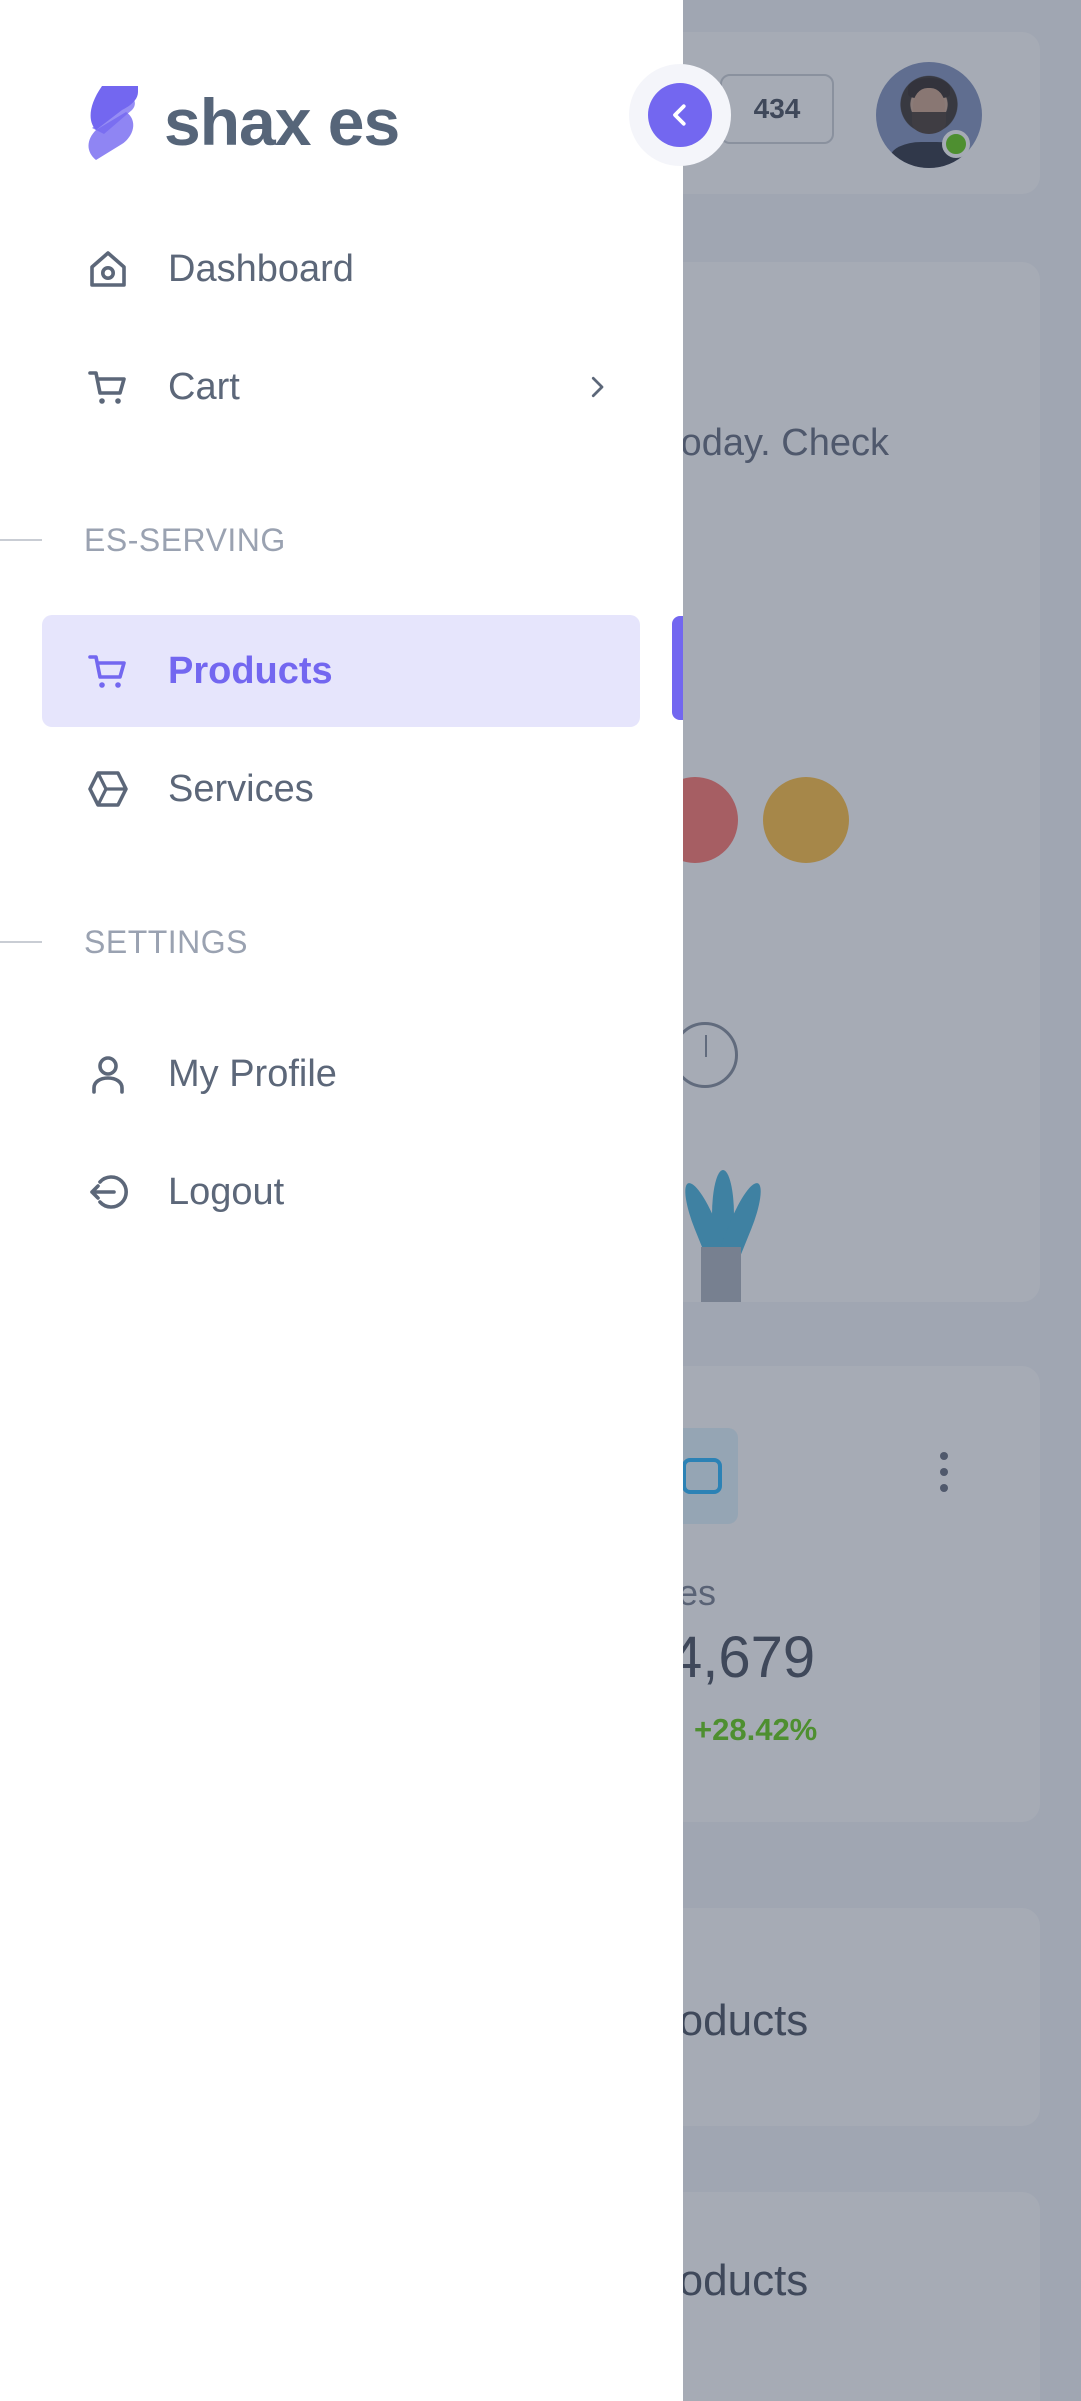  Describe the element at coordinates (341, 942) in the screenshot. I see `section-header-settings: SETTINGS` at that location.